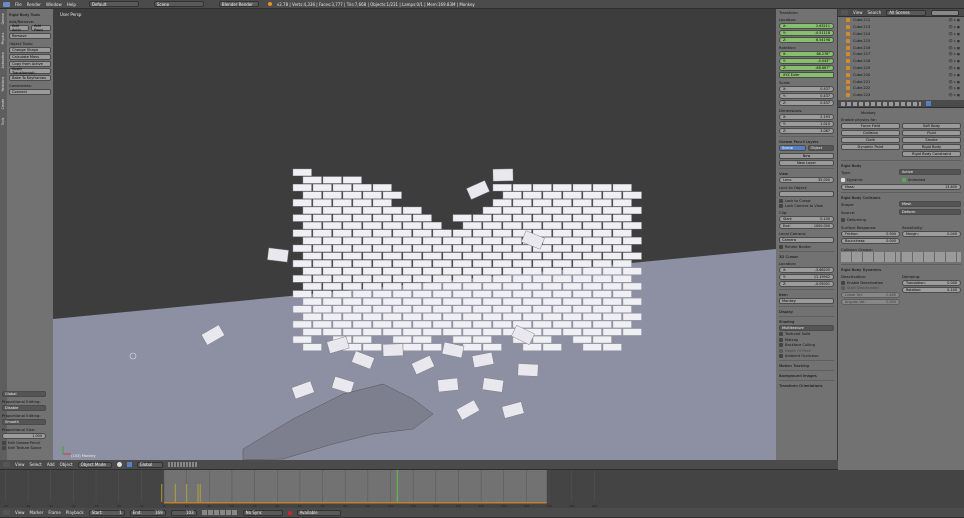 This screenshot has width=964, height=518. Describe the element at coordinates (806, 206) in the screenshot. I see `lock-camera-checkbox: Lock Camera to View` at that location.